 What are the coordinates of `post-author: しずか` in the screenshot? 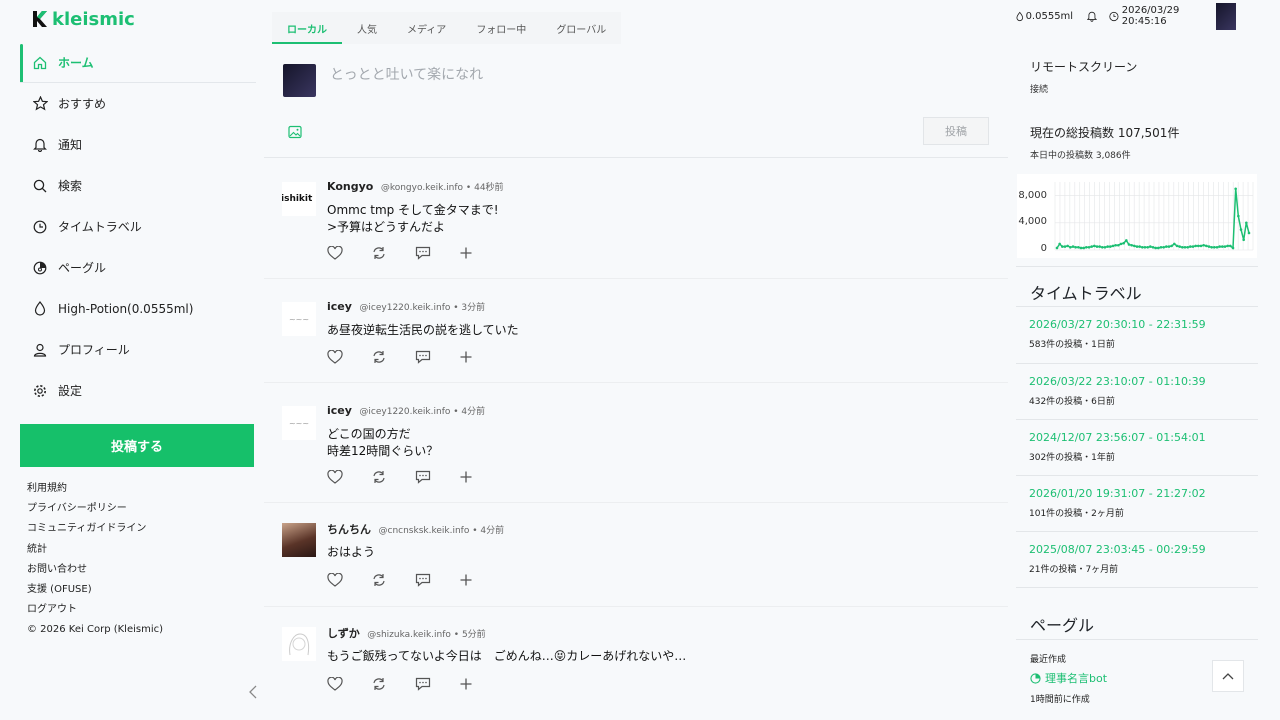 It's located at (343, 633).